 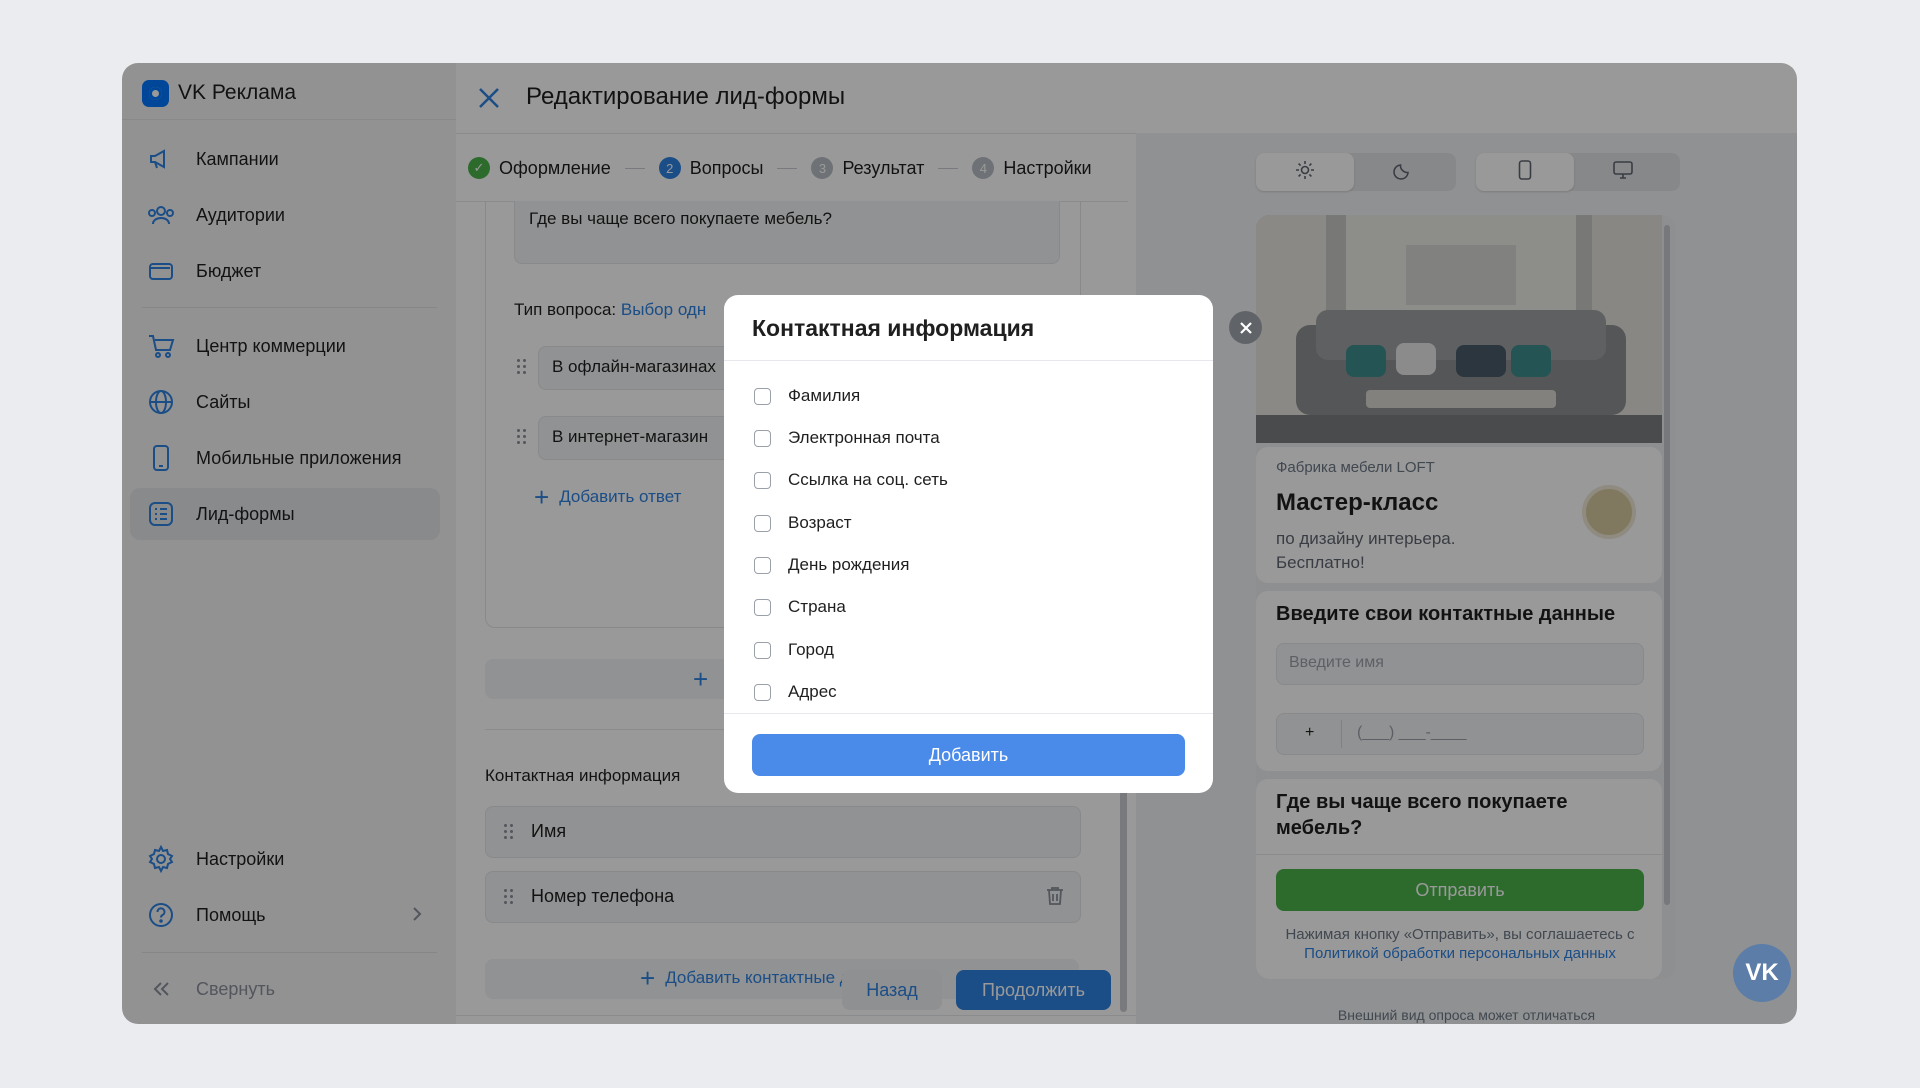 What do you see at coordinates (817, 606) in the screenshot?
I see `option-label: Страна` at bounding box center [817, 606].